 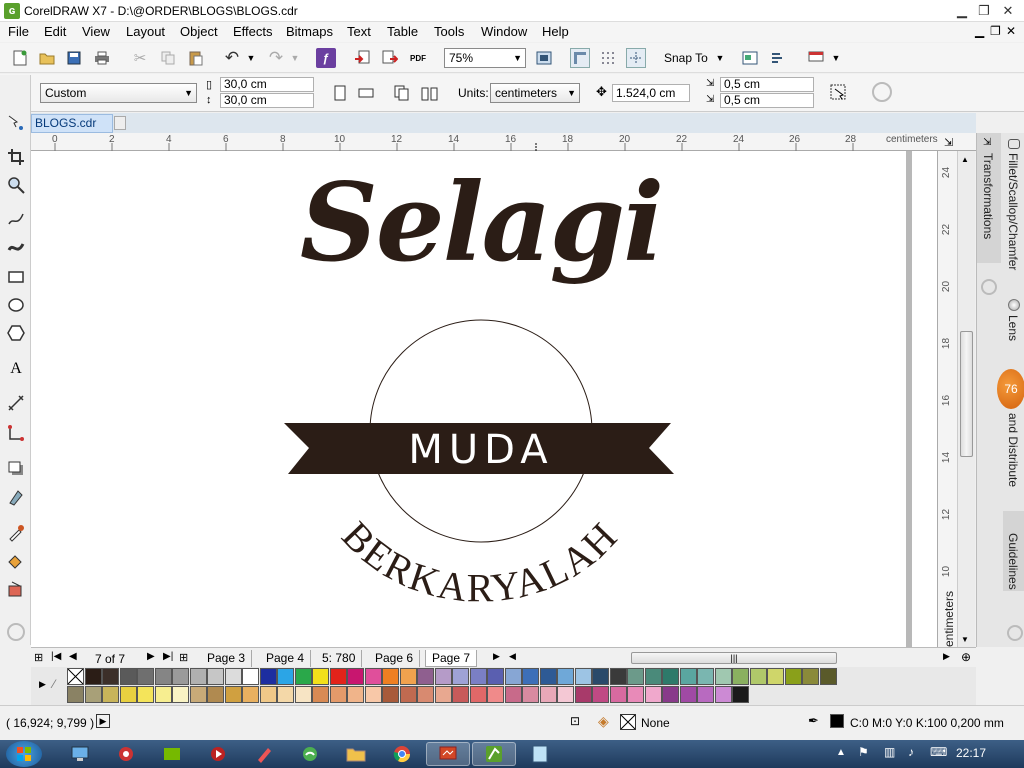 I want to click on language-icon: ⌨, so click(x=938, y=752).